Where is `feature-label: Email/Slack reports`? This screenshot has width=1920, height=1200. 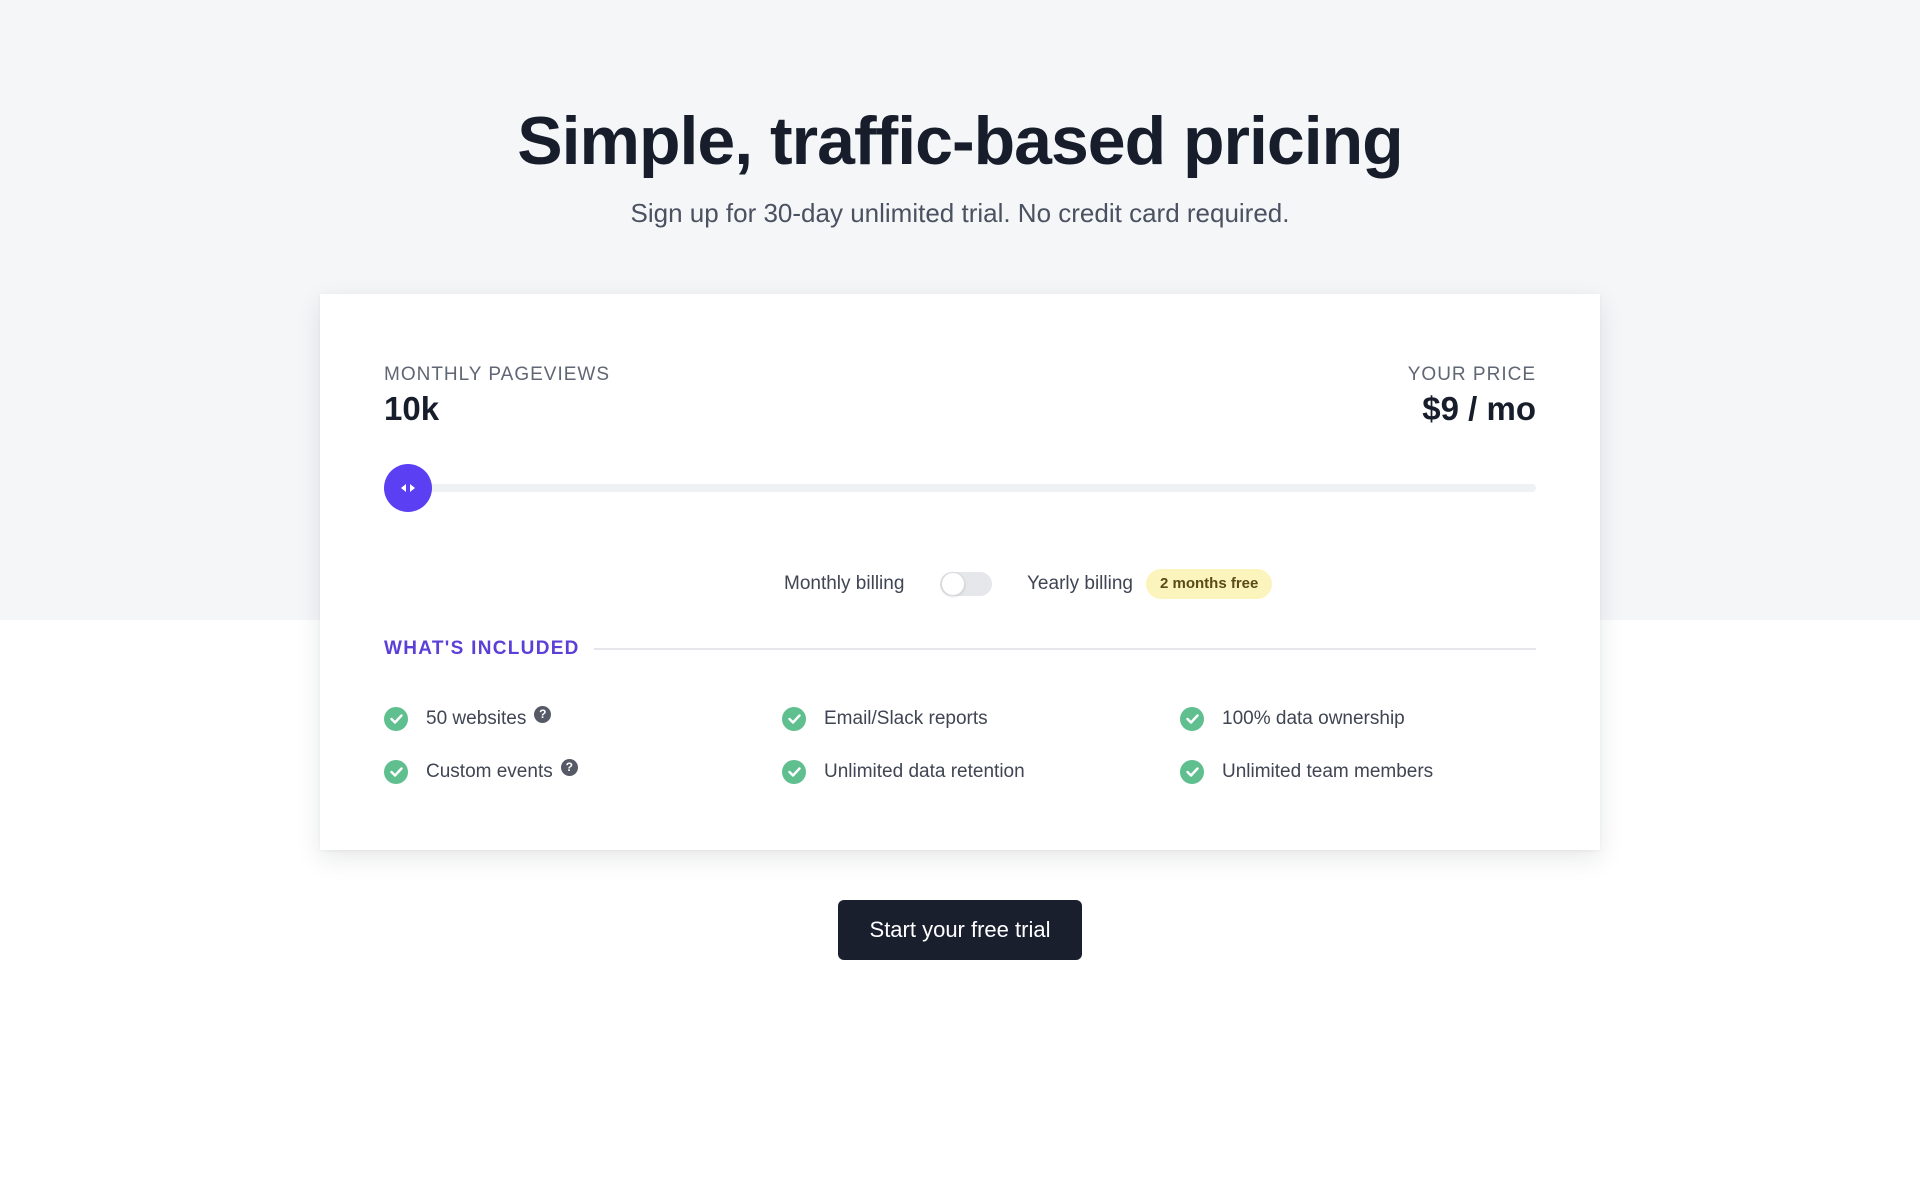 feature-label: Email/Slack reports is located at coordinates (906, 718).